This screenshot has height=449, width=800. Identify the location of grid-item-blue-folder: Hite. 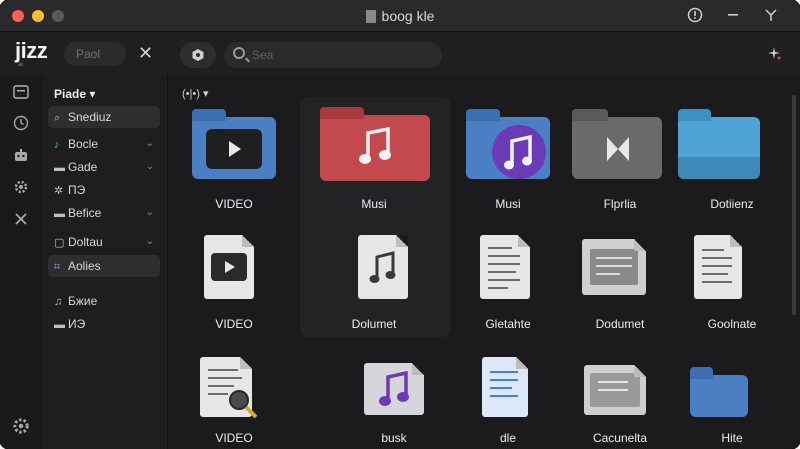
(732, 394).